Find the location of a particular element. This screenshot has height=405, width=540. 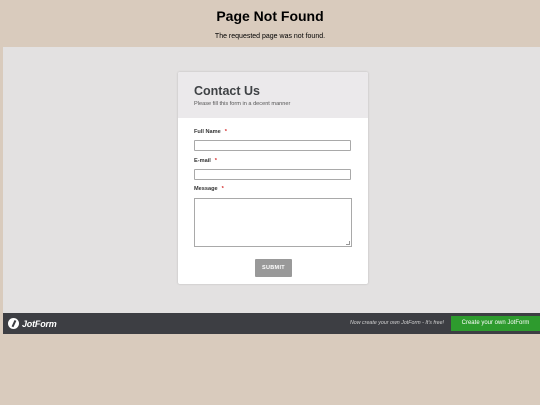

jotform-logo: JotForm is located at coordinates (32, 323).